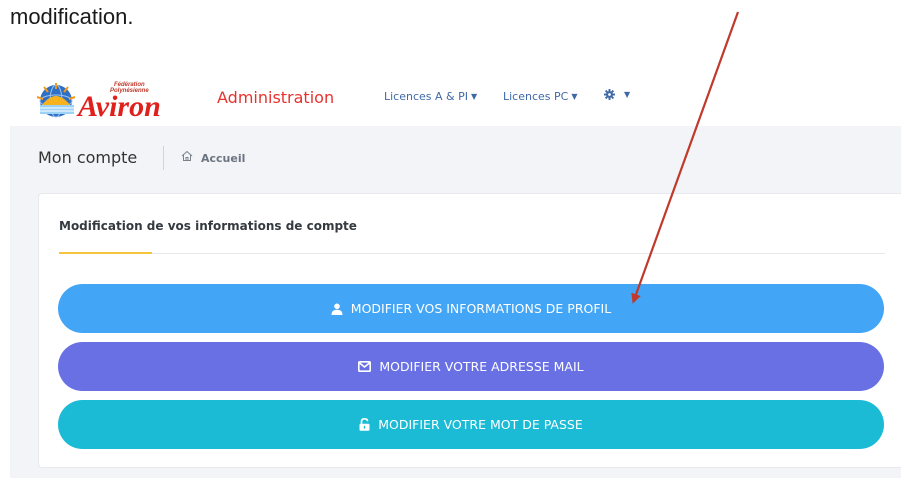  Describe the element at coordinates (118, 105) in the screenshot. I see `logo-word: Aviron` at that location.